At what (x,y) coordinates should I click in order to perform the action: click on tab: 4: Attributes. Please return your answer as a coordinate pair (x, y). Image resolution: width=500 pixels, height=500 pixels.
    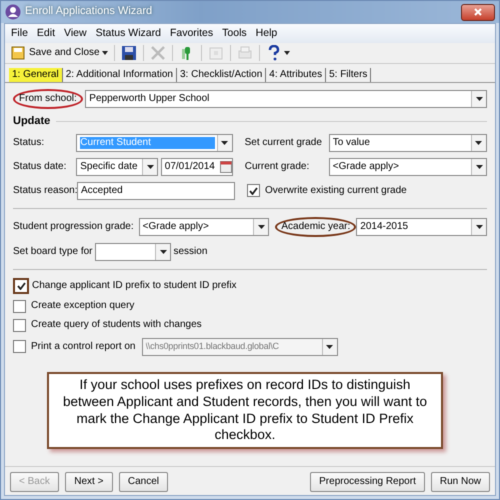
    Looking at the image, I should click on (296, 75).